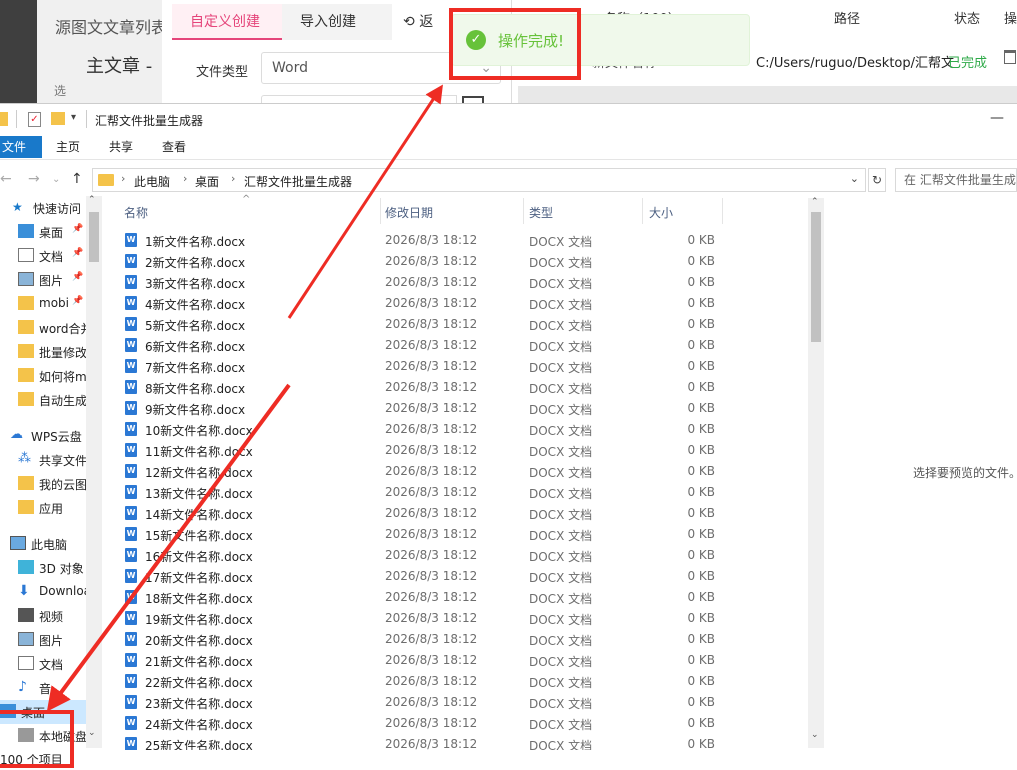  I want to click on annotation-arrow-up, so click(365, 201).